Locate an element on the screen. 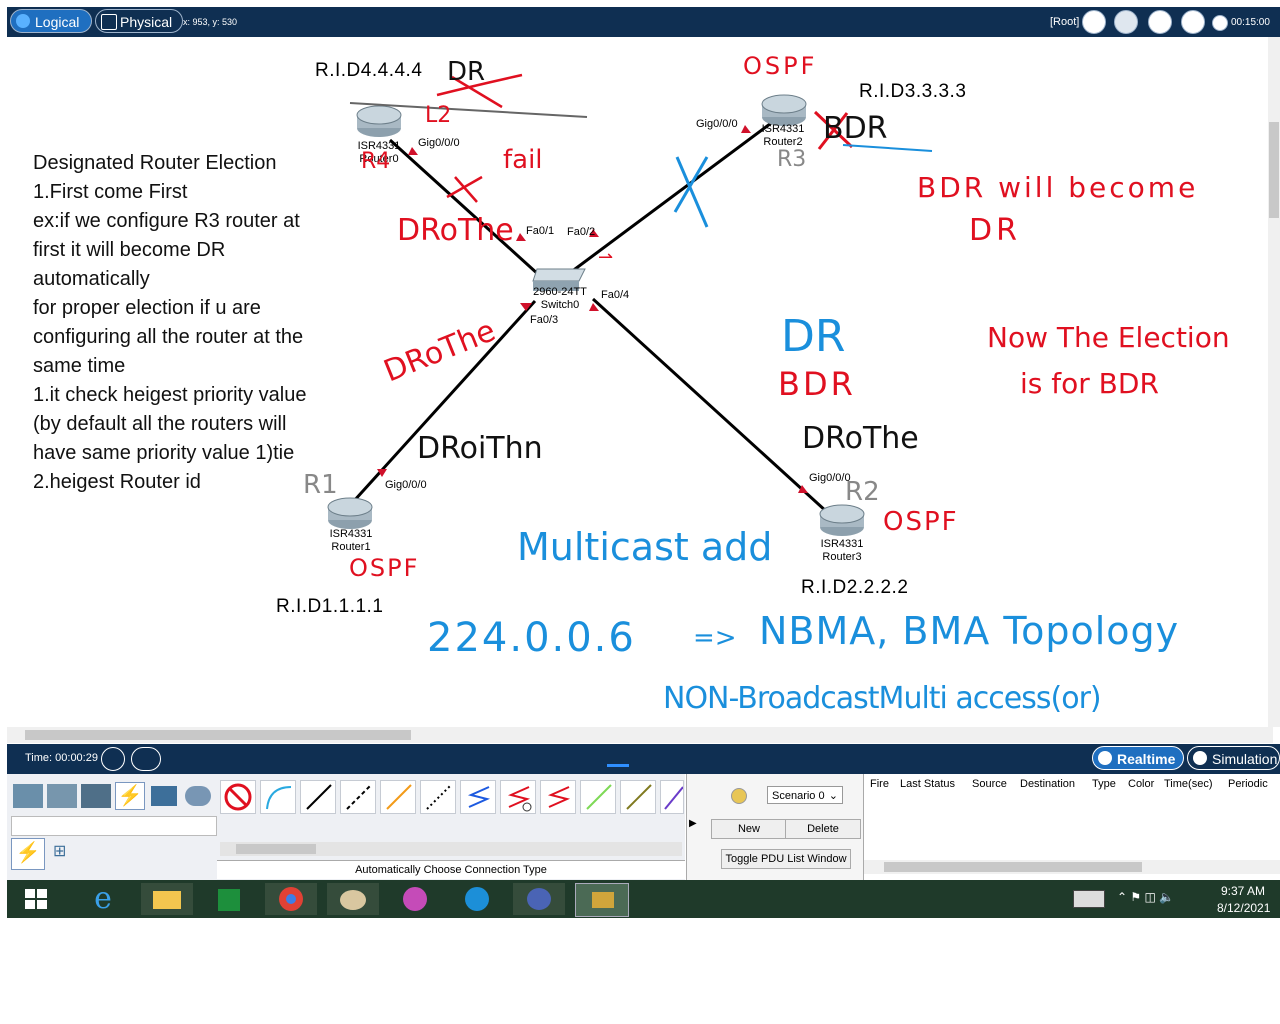  annotation-dr-crossed: DR is located at coordinates (466, 72).